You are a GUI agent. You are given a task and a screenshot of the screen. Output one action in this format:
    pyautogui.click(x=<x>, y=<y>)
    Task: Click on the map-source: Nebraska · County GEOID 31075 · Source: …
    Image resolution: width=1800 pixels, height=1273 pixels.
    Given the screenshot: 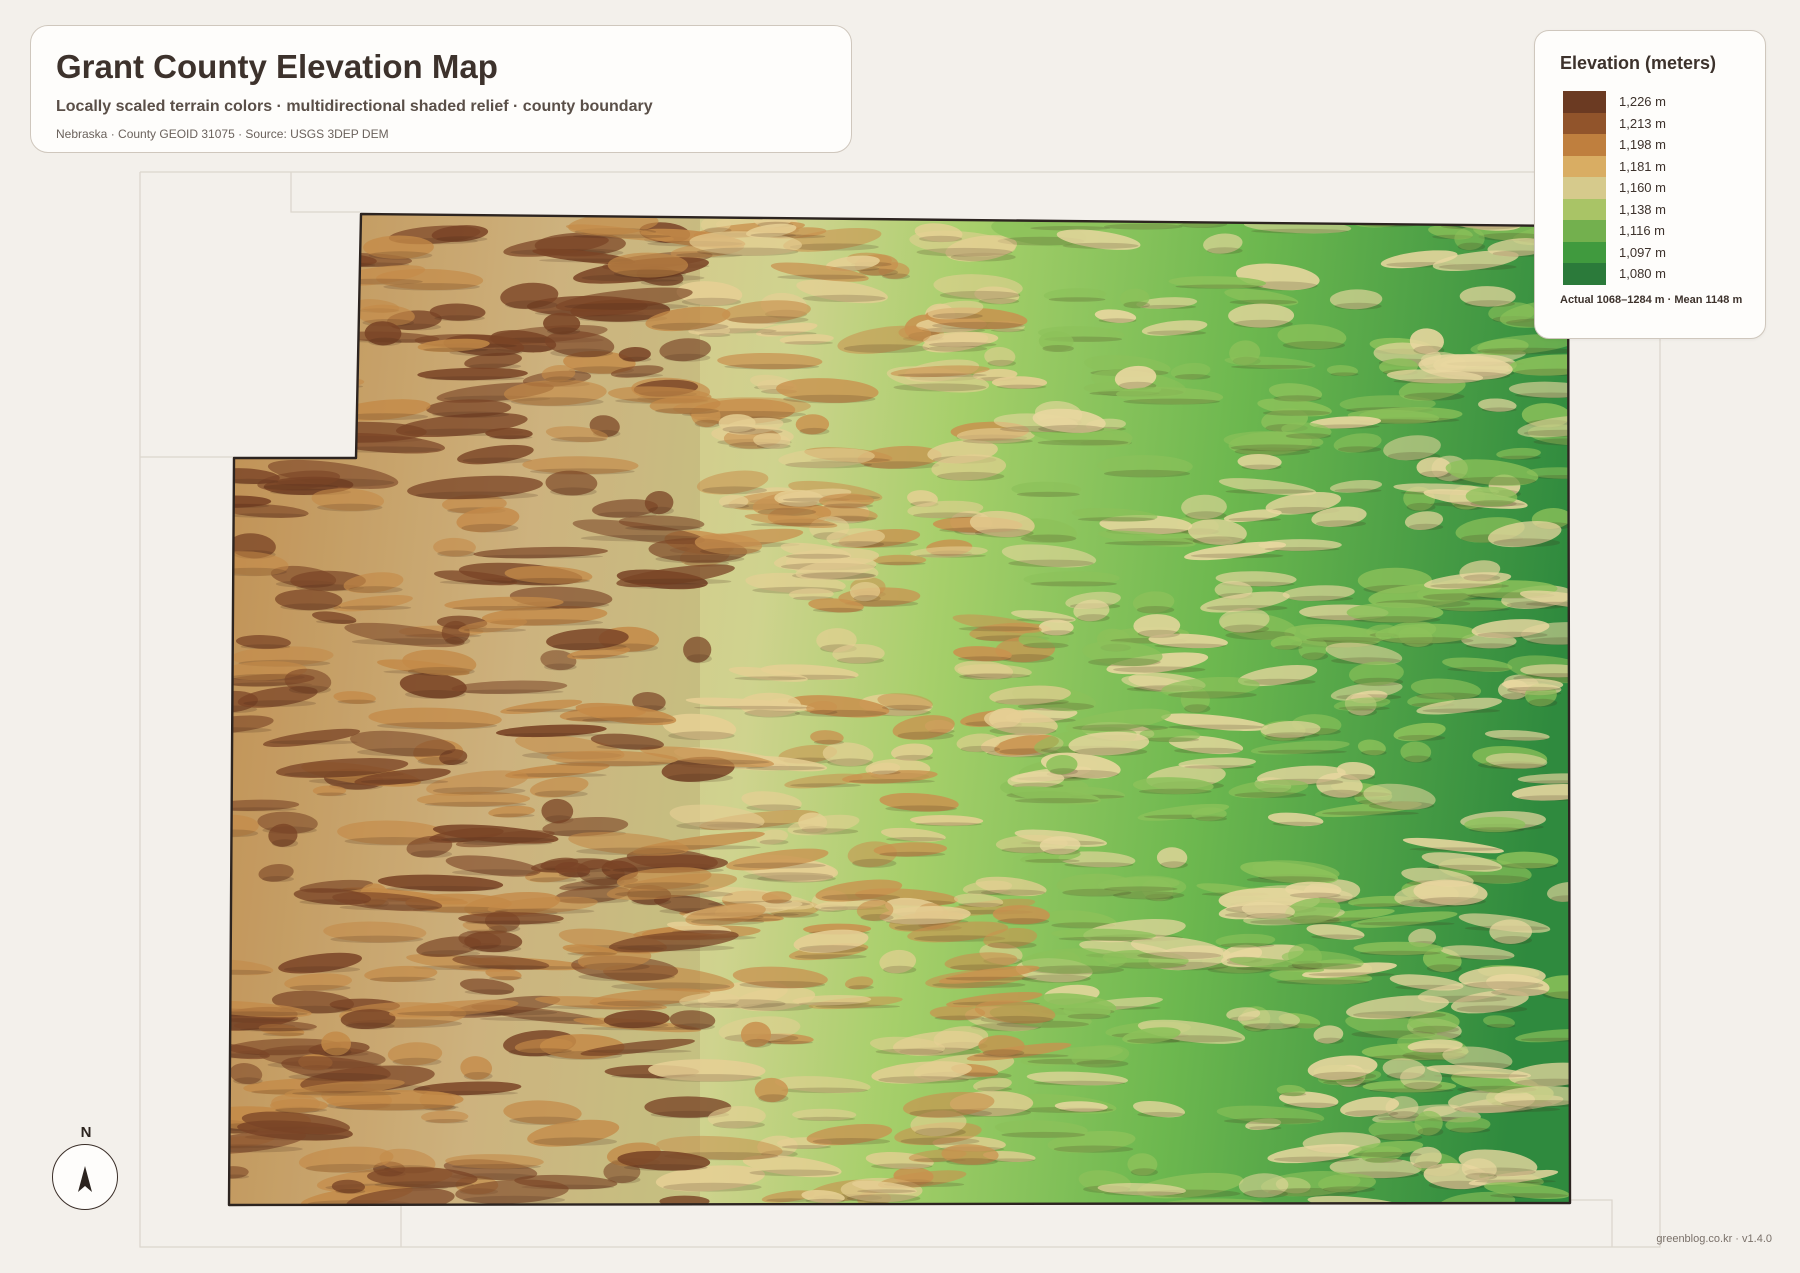 What is the action you would take?
    pyautogui.click(x=222, y=134)
    